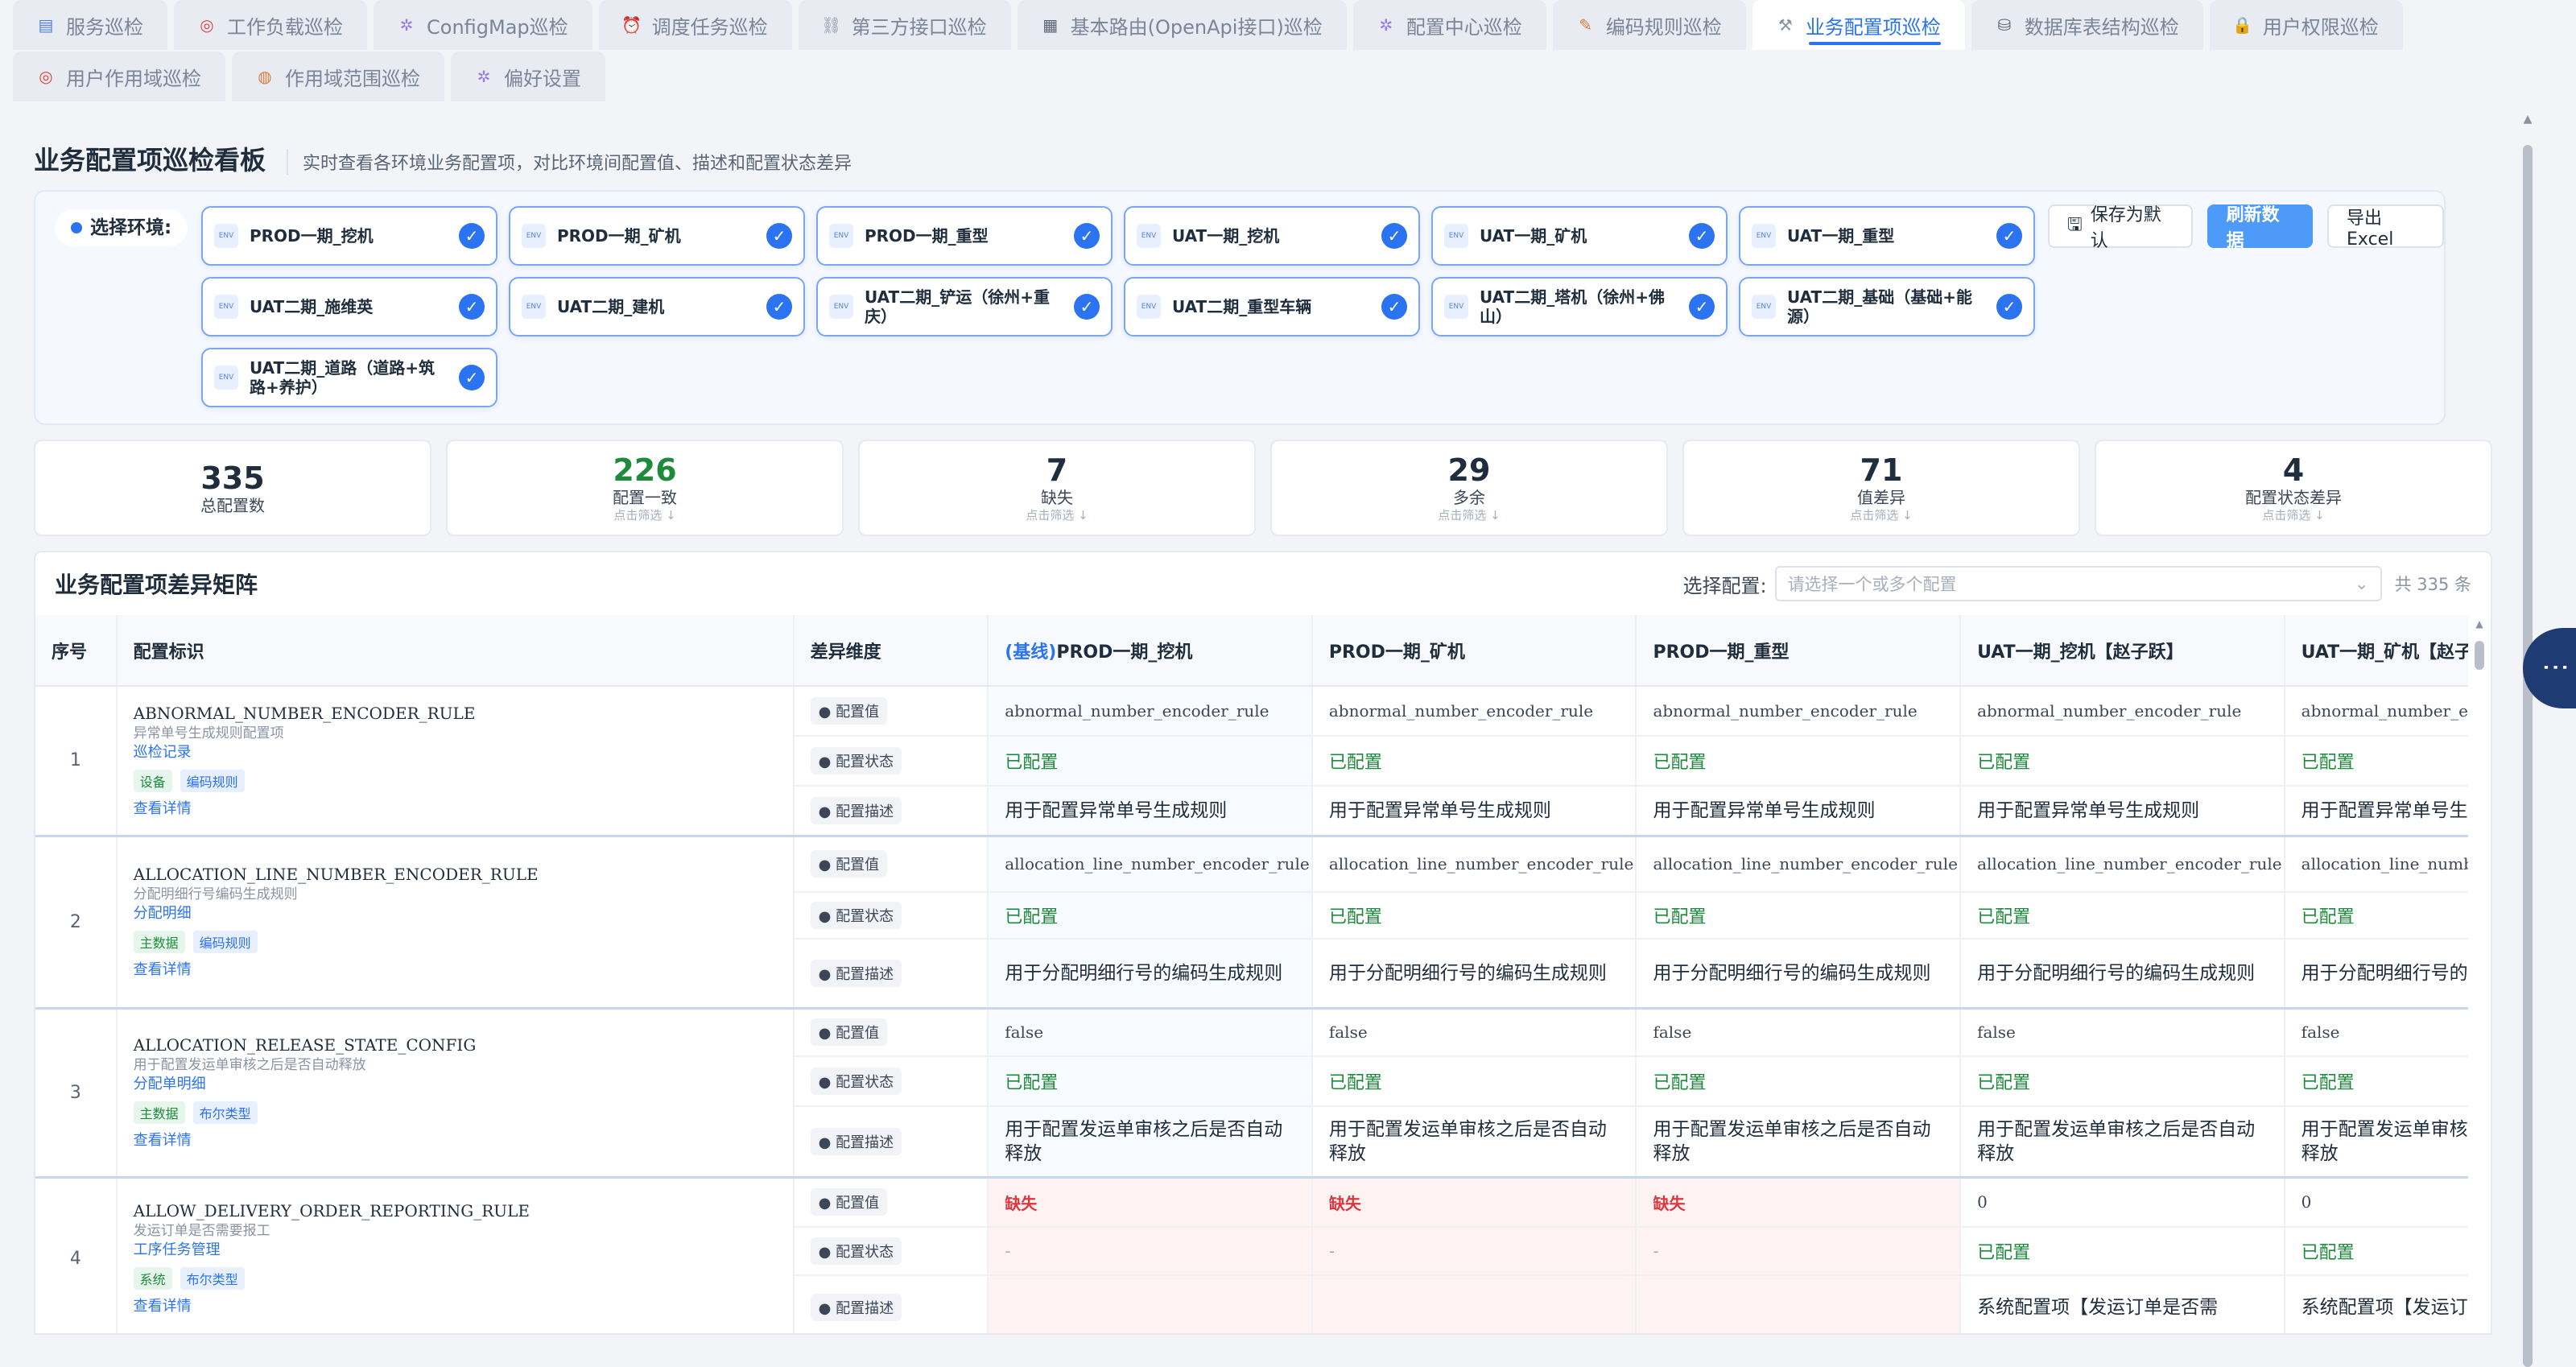 The image size is (2576, 1367). What do you see at coordinates (455, 913) in the screenshot?
I see `config-menu-link: 分配明细` at bounding box center [455, 913].